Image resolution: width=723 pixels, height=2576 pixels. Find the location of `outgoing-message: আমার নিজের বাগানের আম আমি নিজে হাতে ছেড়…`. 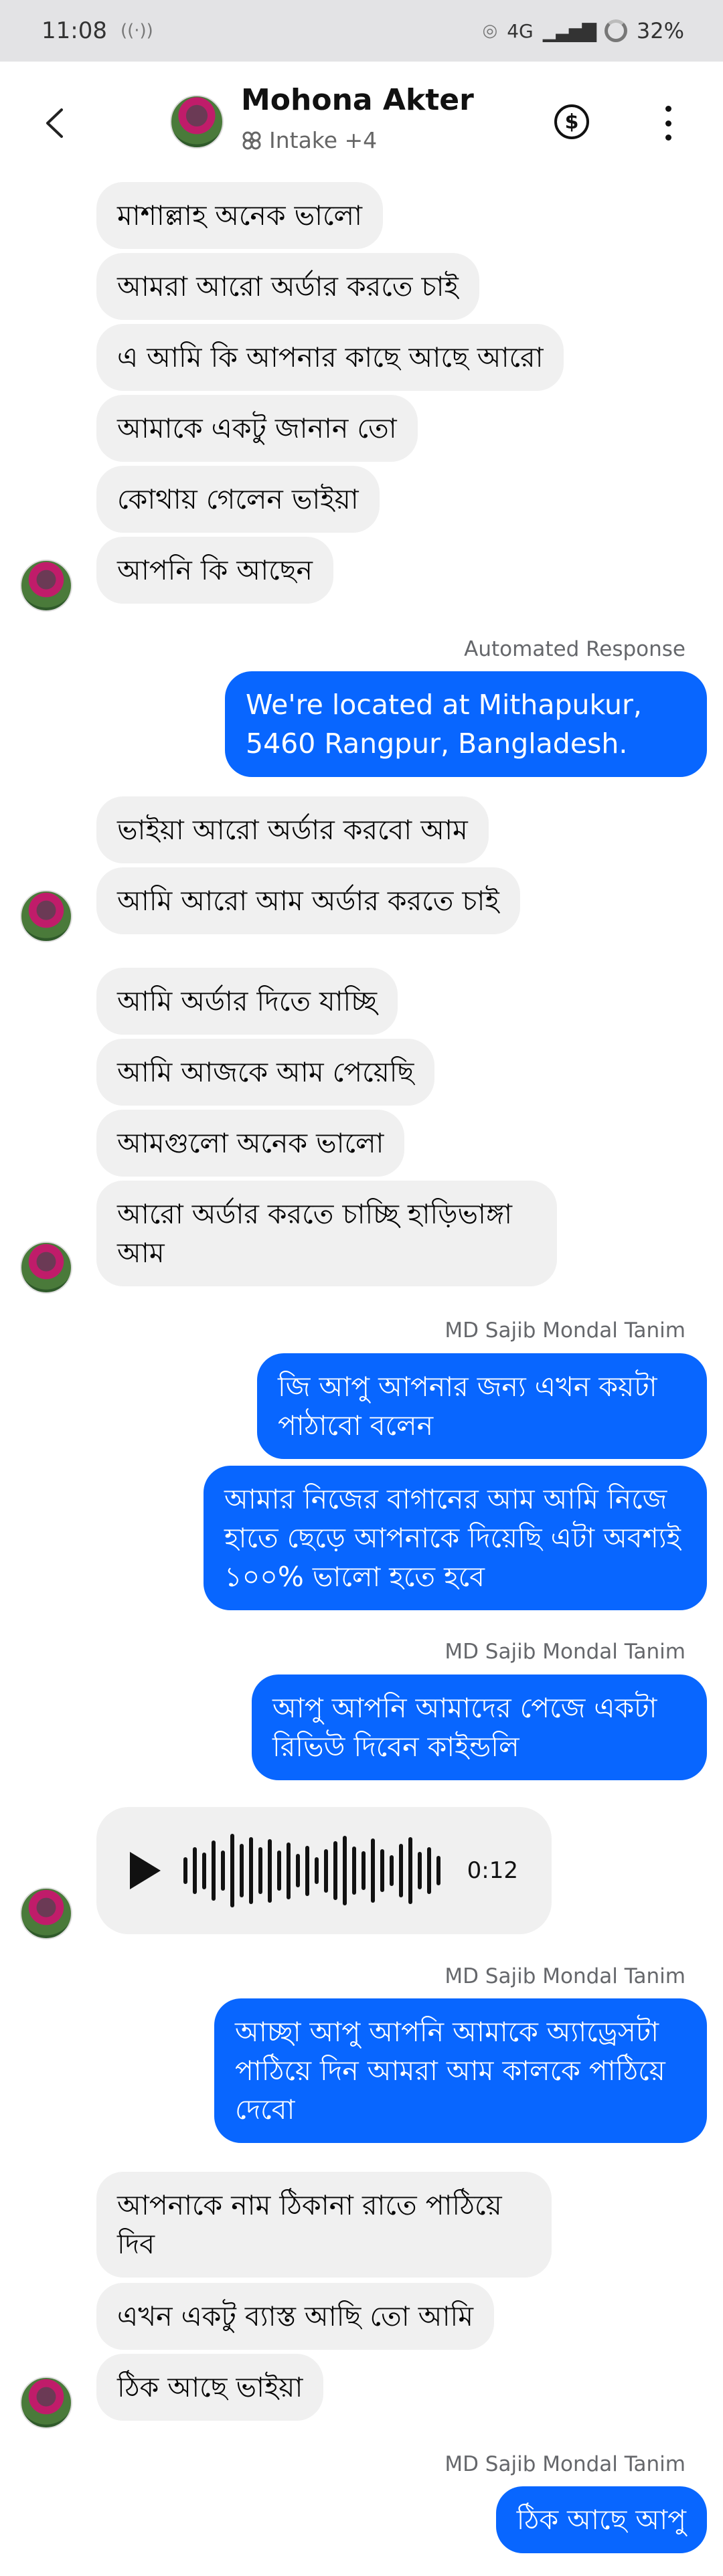

outgoing-message: আমার নিজের বাগানের আম আমি নিজে হাতে ছেড়… is located at coordinates (455, 1538).